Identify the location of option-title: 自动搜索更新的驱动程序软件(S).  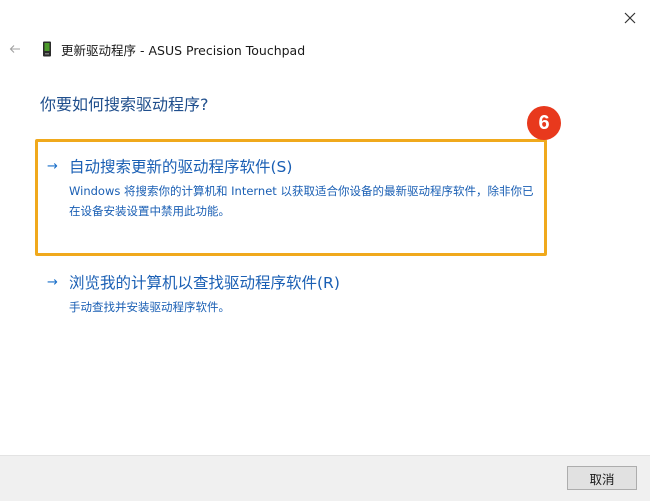
(181, 167).